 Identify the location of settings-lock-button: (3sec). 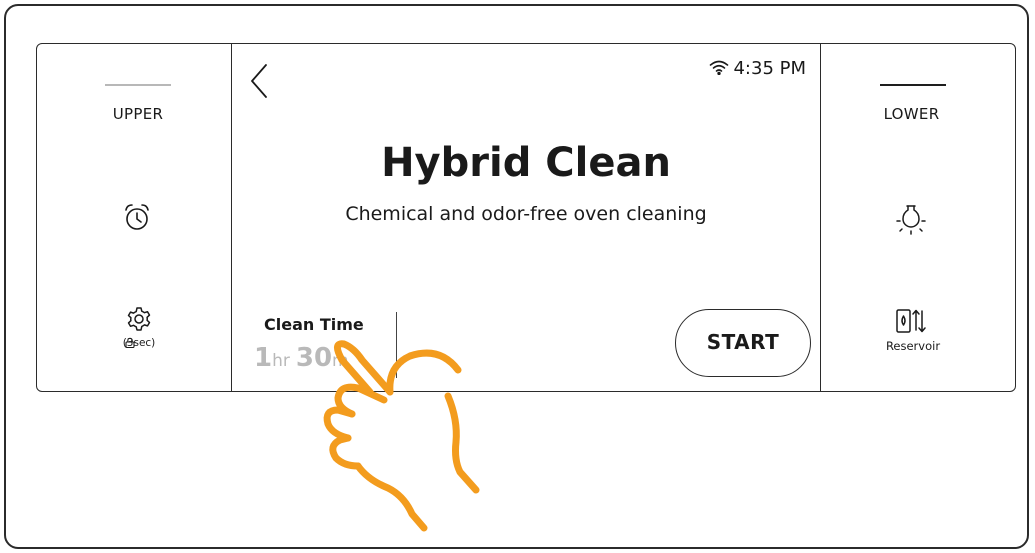
(139, 331).